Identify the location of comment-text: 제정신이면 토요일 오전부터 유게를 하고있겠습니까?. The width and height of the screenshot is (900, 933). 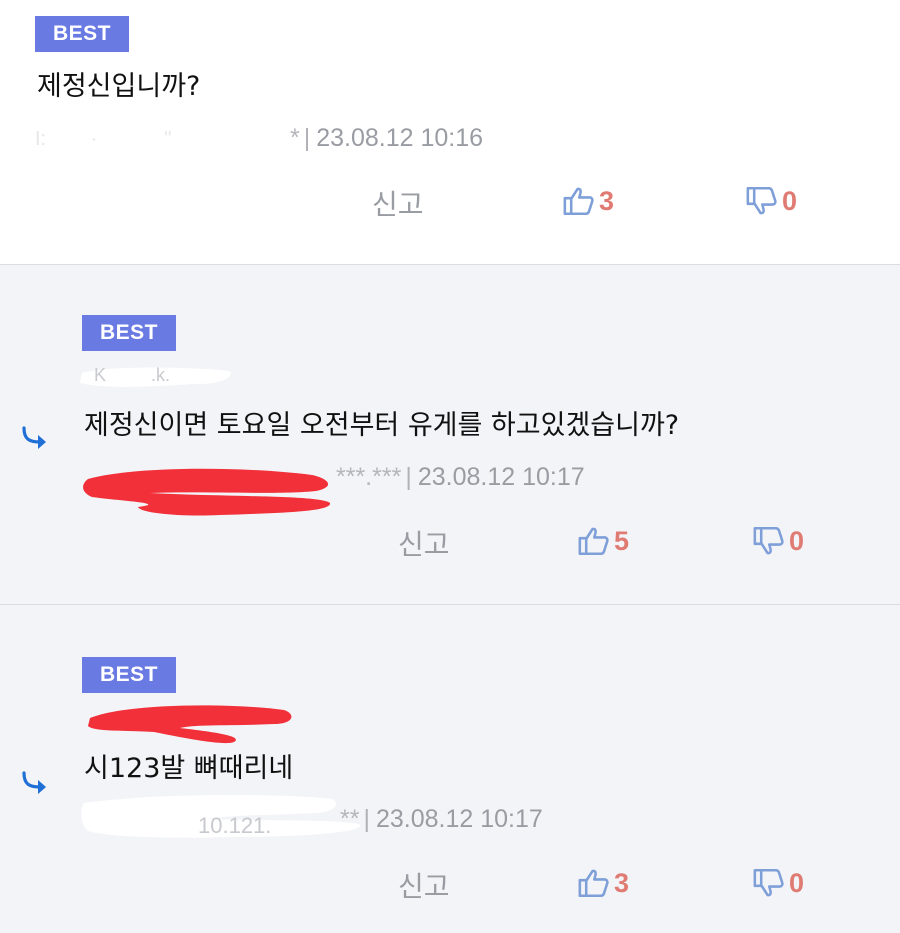
(382, 425).